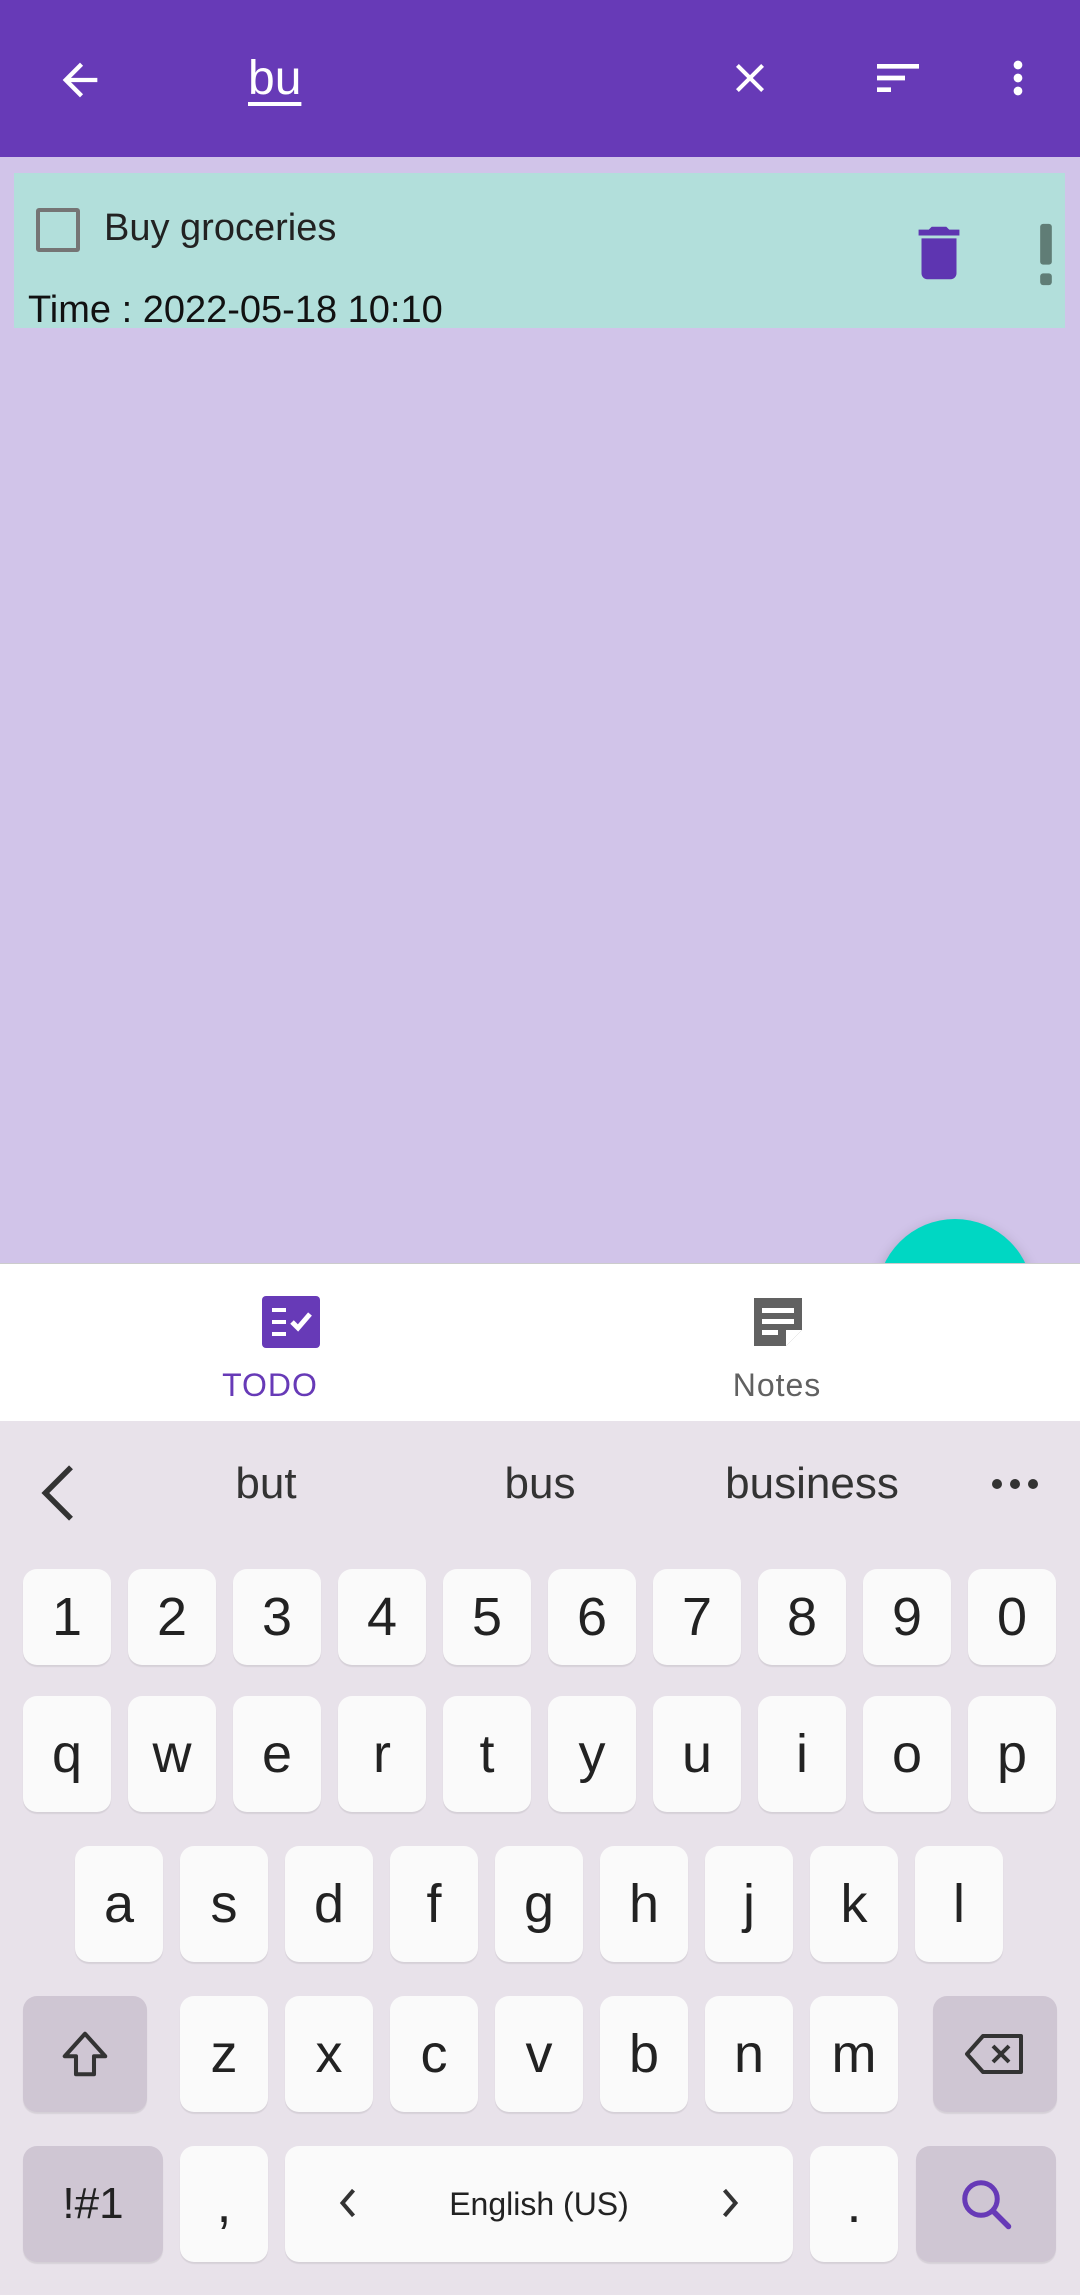  I want to click on suggestion-1: but, so click(266, 1484).